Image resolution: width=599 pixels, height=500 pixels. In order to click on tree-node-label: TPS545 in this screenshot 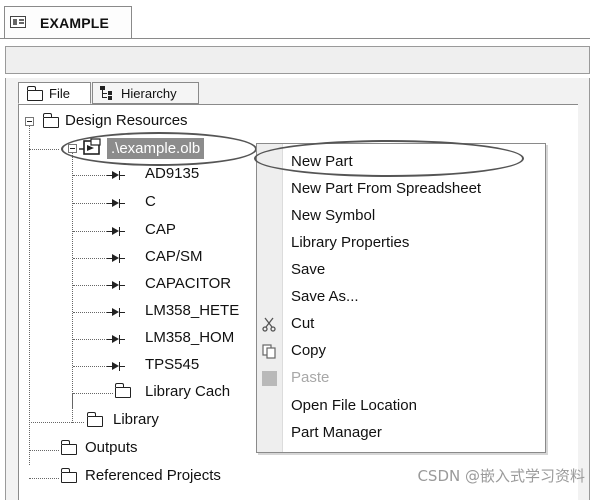, I will do `click(172, 364)`.